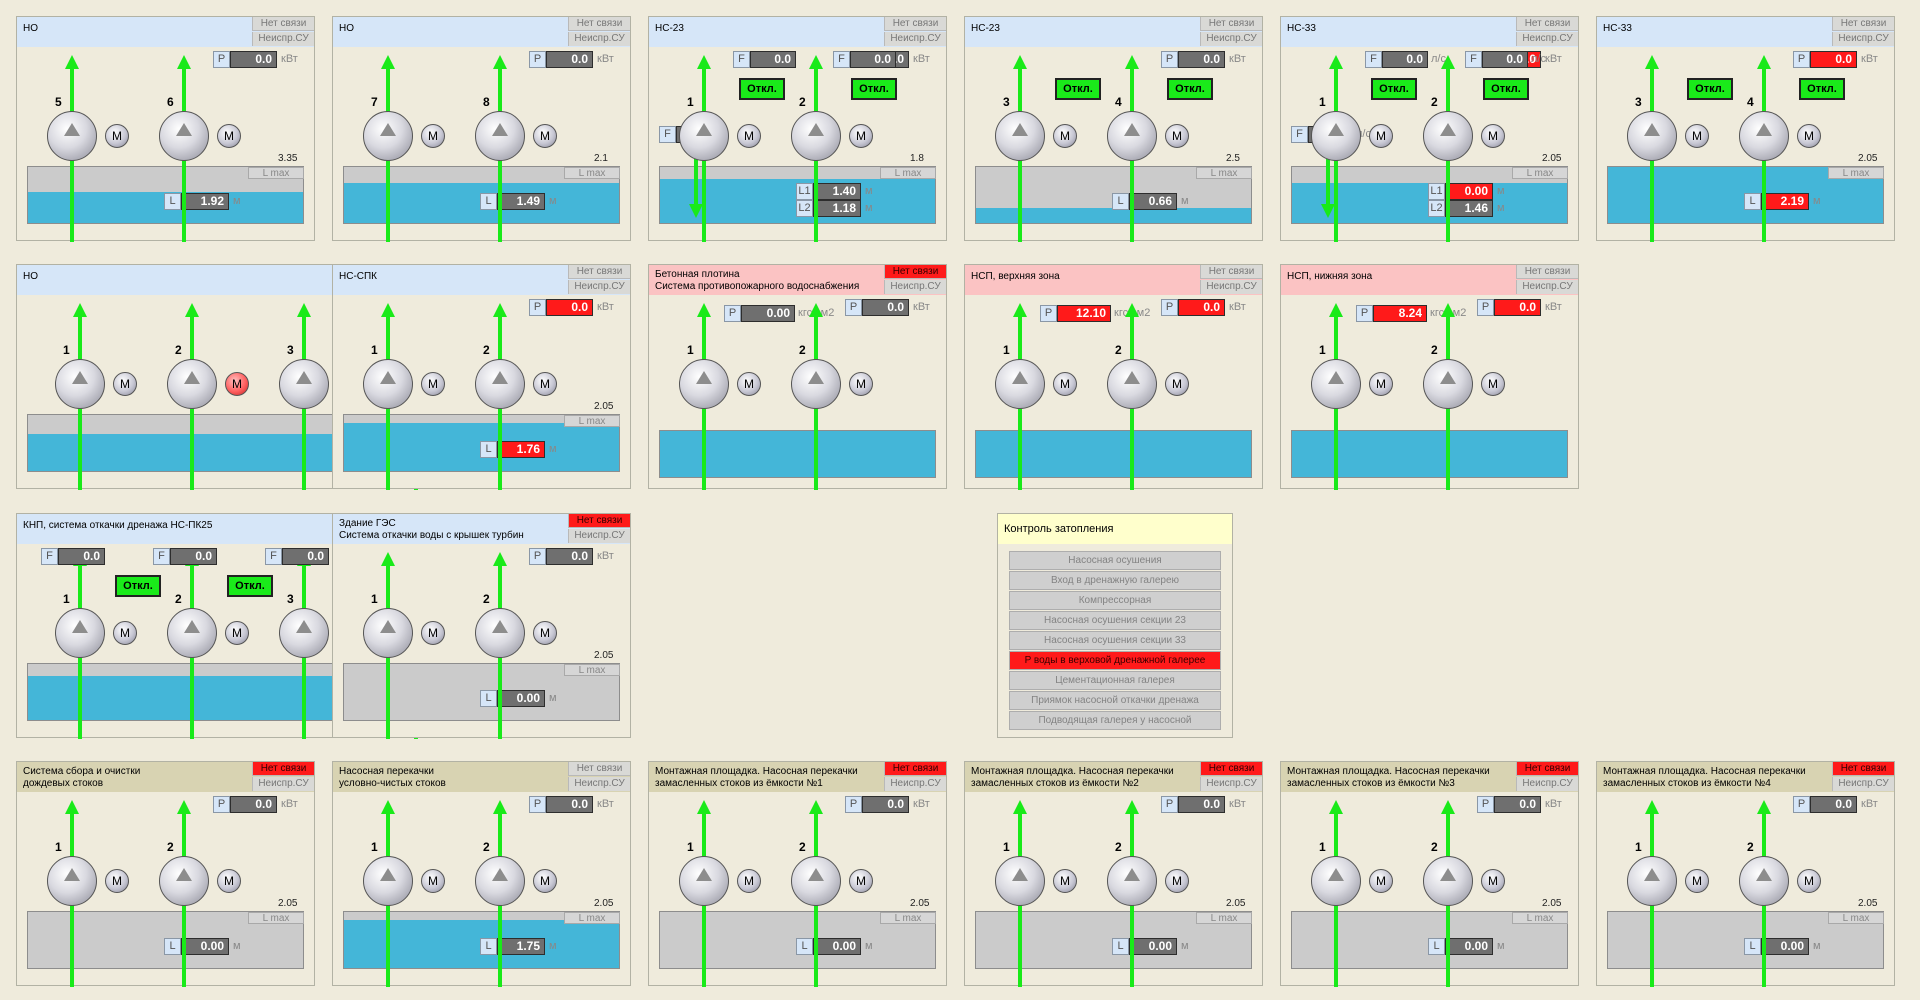 The image size is (1920, 1000). Describe the element at coordinates (1115, 640) in the screenshot. I see `flood-item: Насосная осушения секции 33` at that location.